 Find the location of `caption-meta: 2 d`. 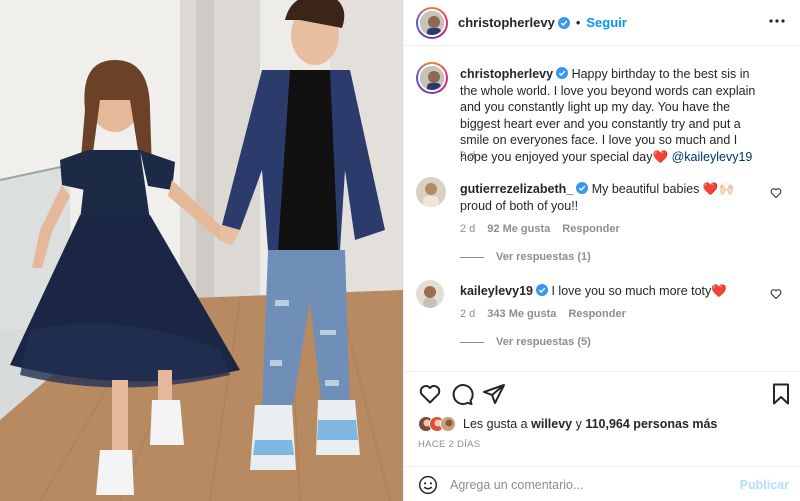

caption-meta: 2 d is located at coordinates (467, 156).